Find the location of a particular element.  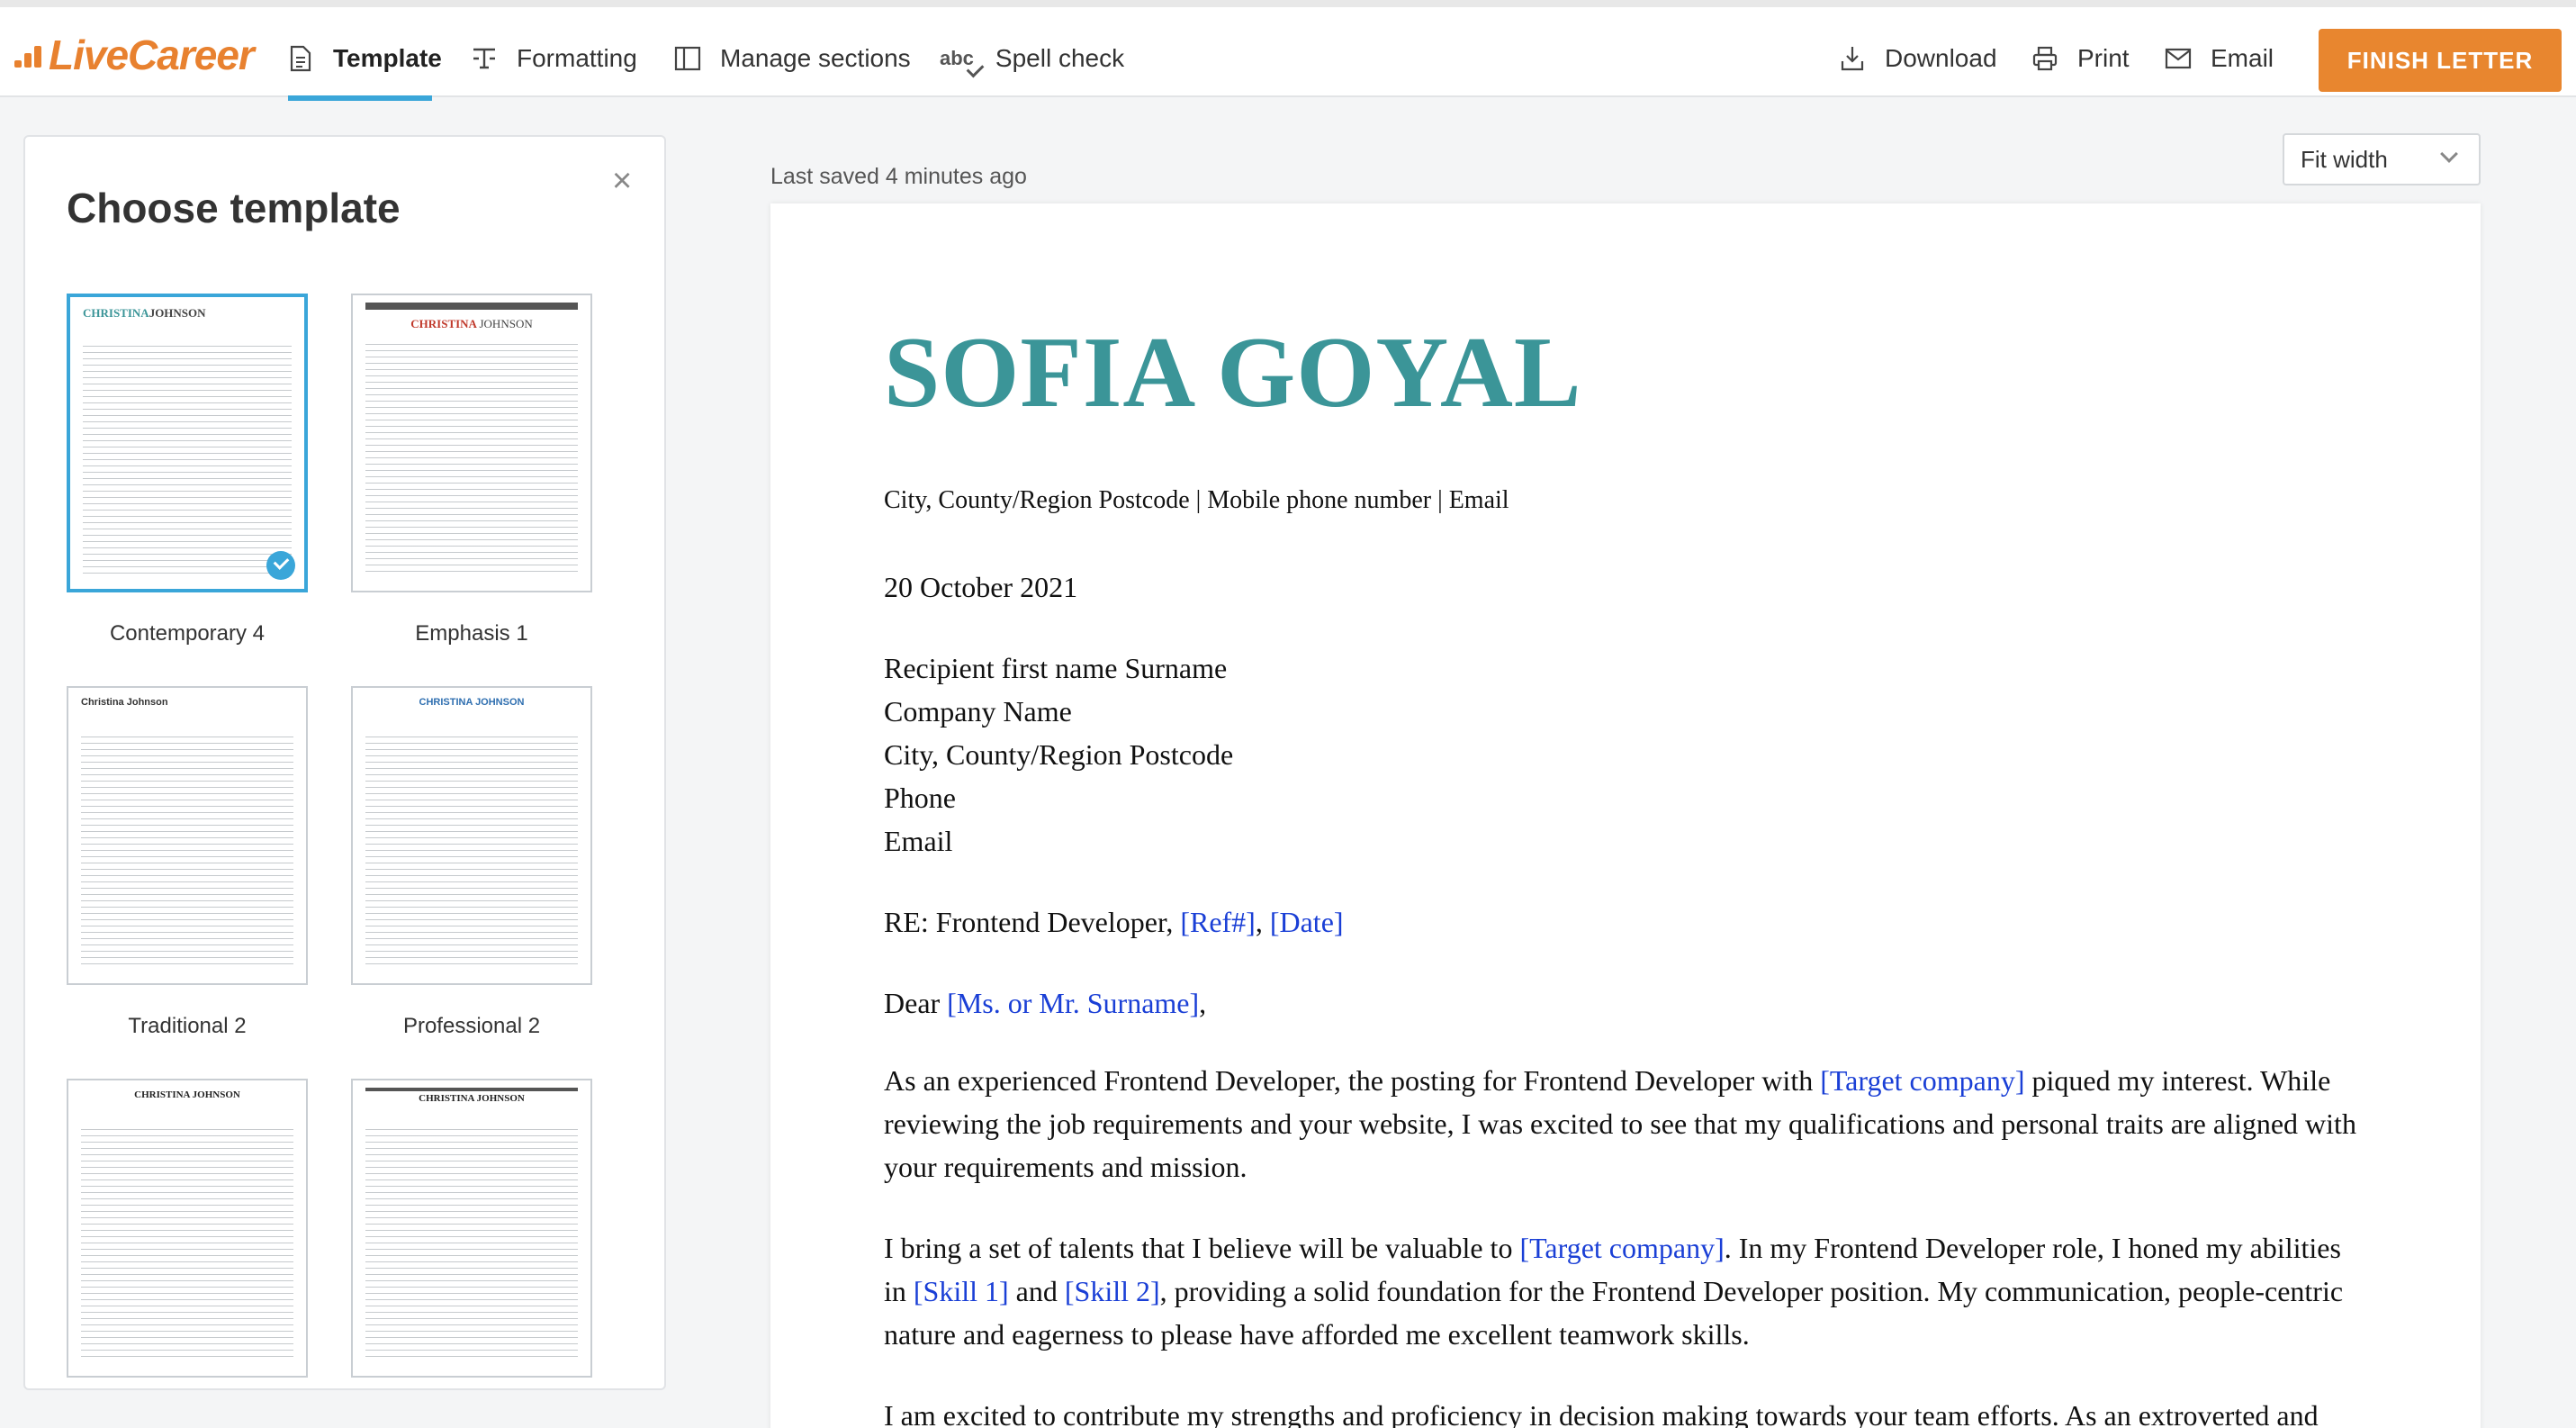

download-button: Download is located at coordinates (1917, 58).